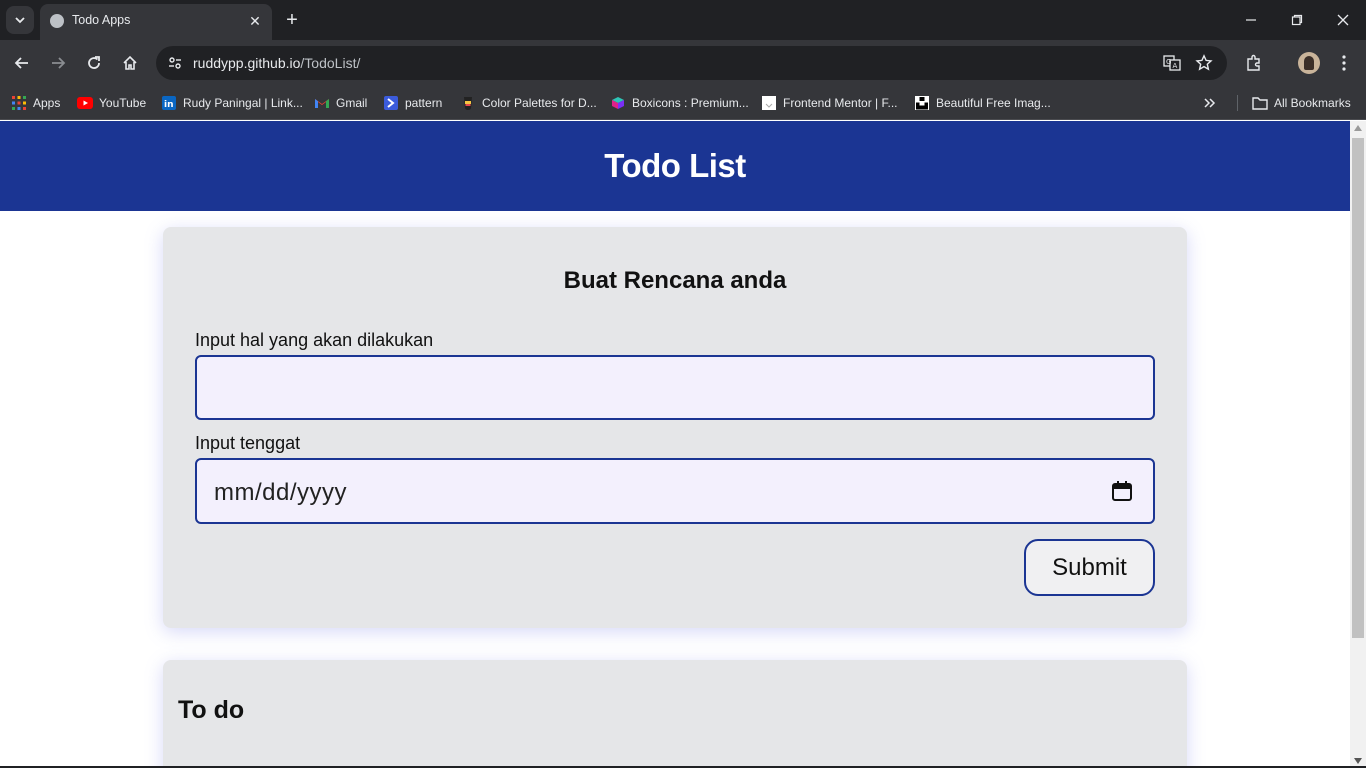 This screenshot has height=768, width=1366. What do you see at coordinates (1297, 20) in the screenshot?
I see `restore-icon` at bounding box center [1297, 20].